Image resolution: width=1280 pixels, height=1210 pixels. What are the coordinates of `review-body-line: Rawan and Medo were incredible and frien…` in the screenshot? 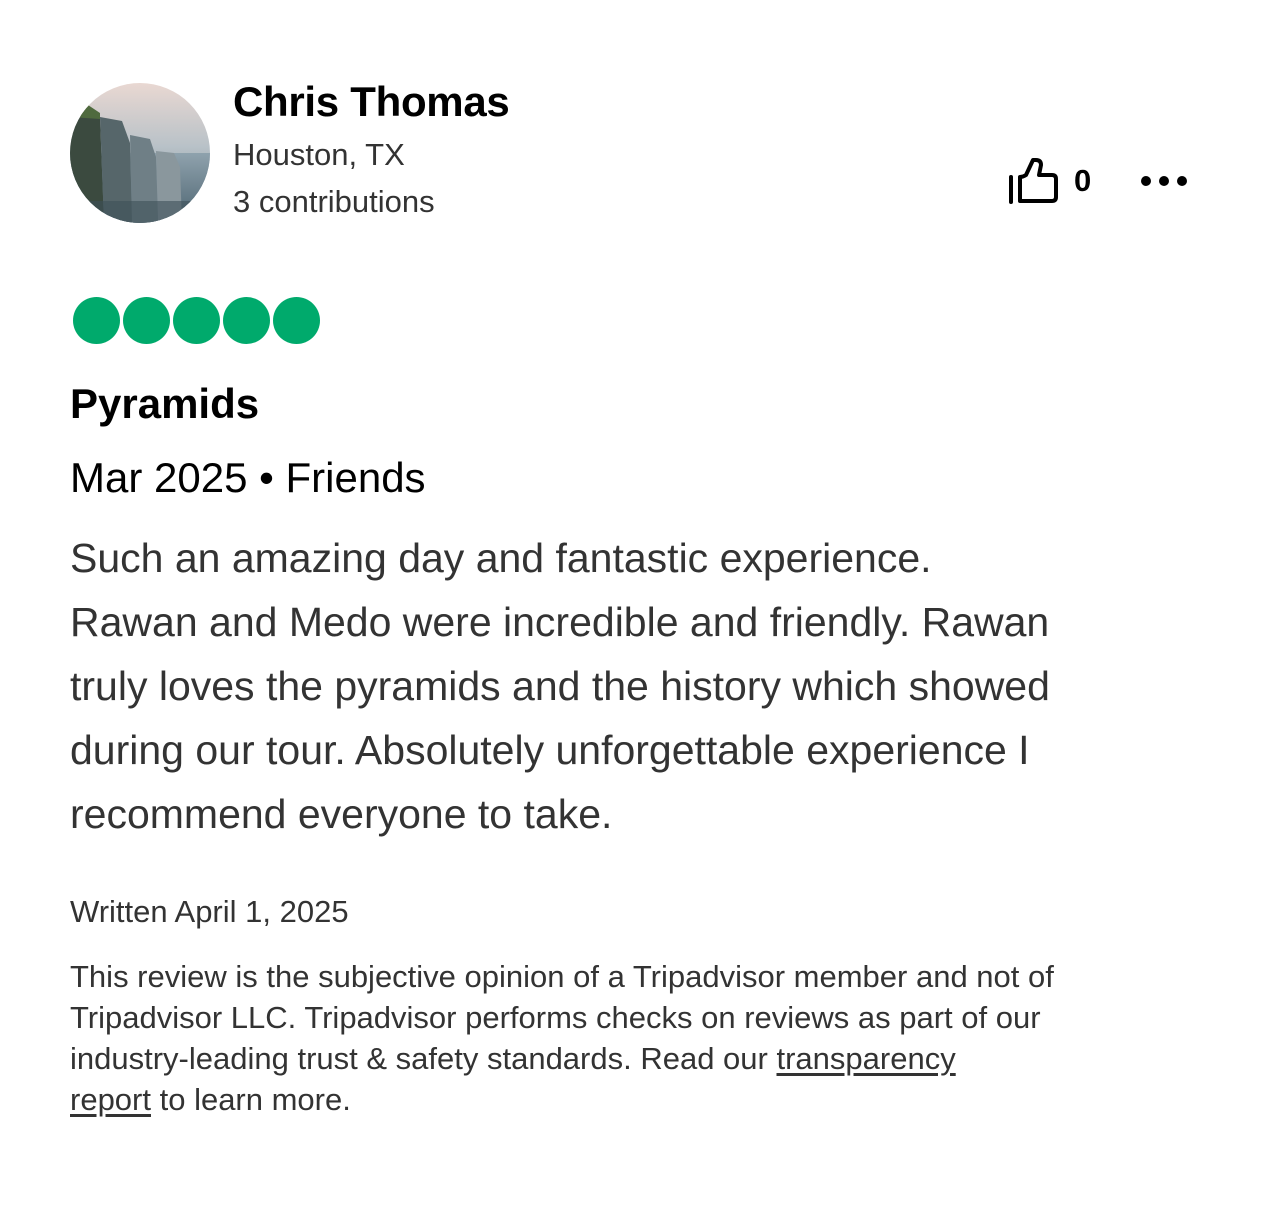 It's located at (560, 622).